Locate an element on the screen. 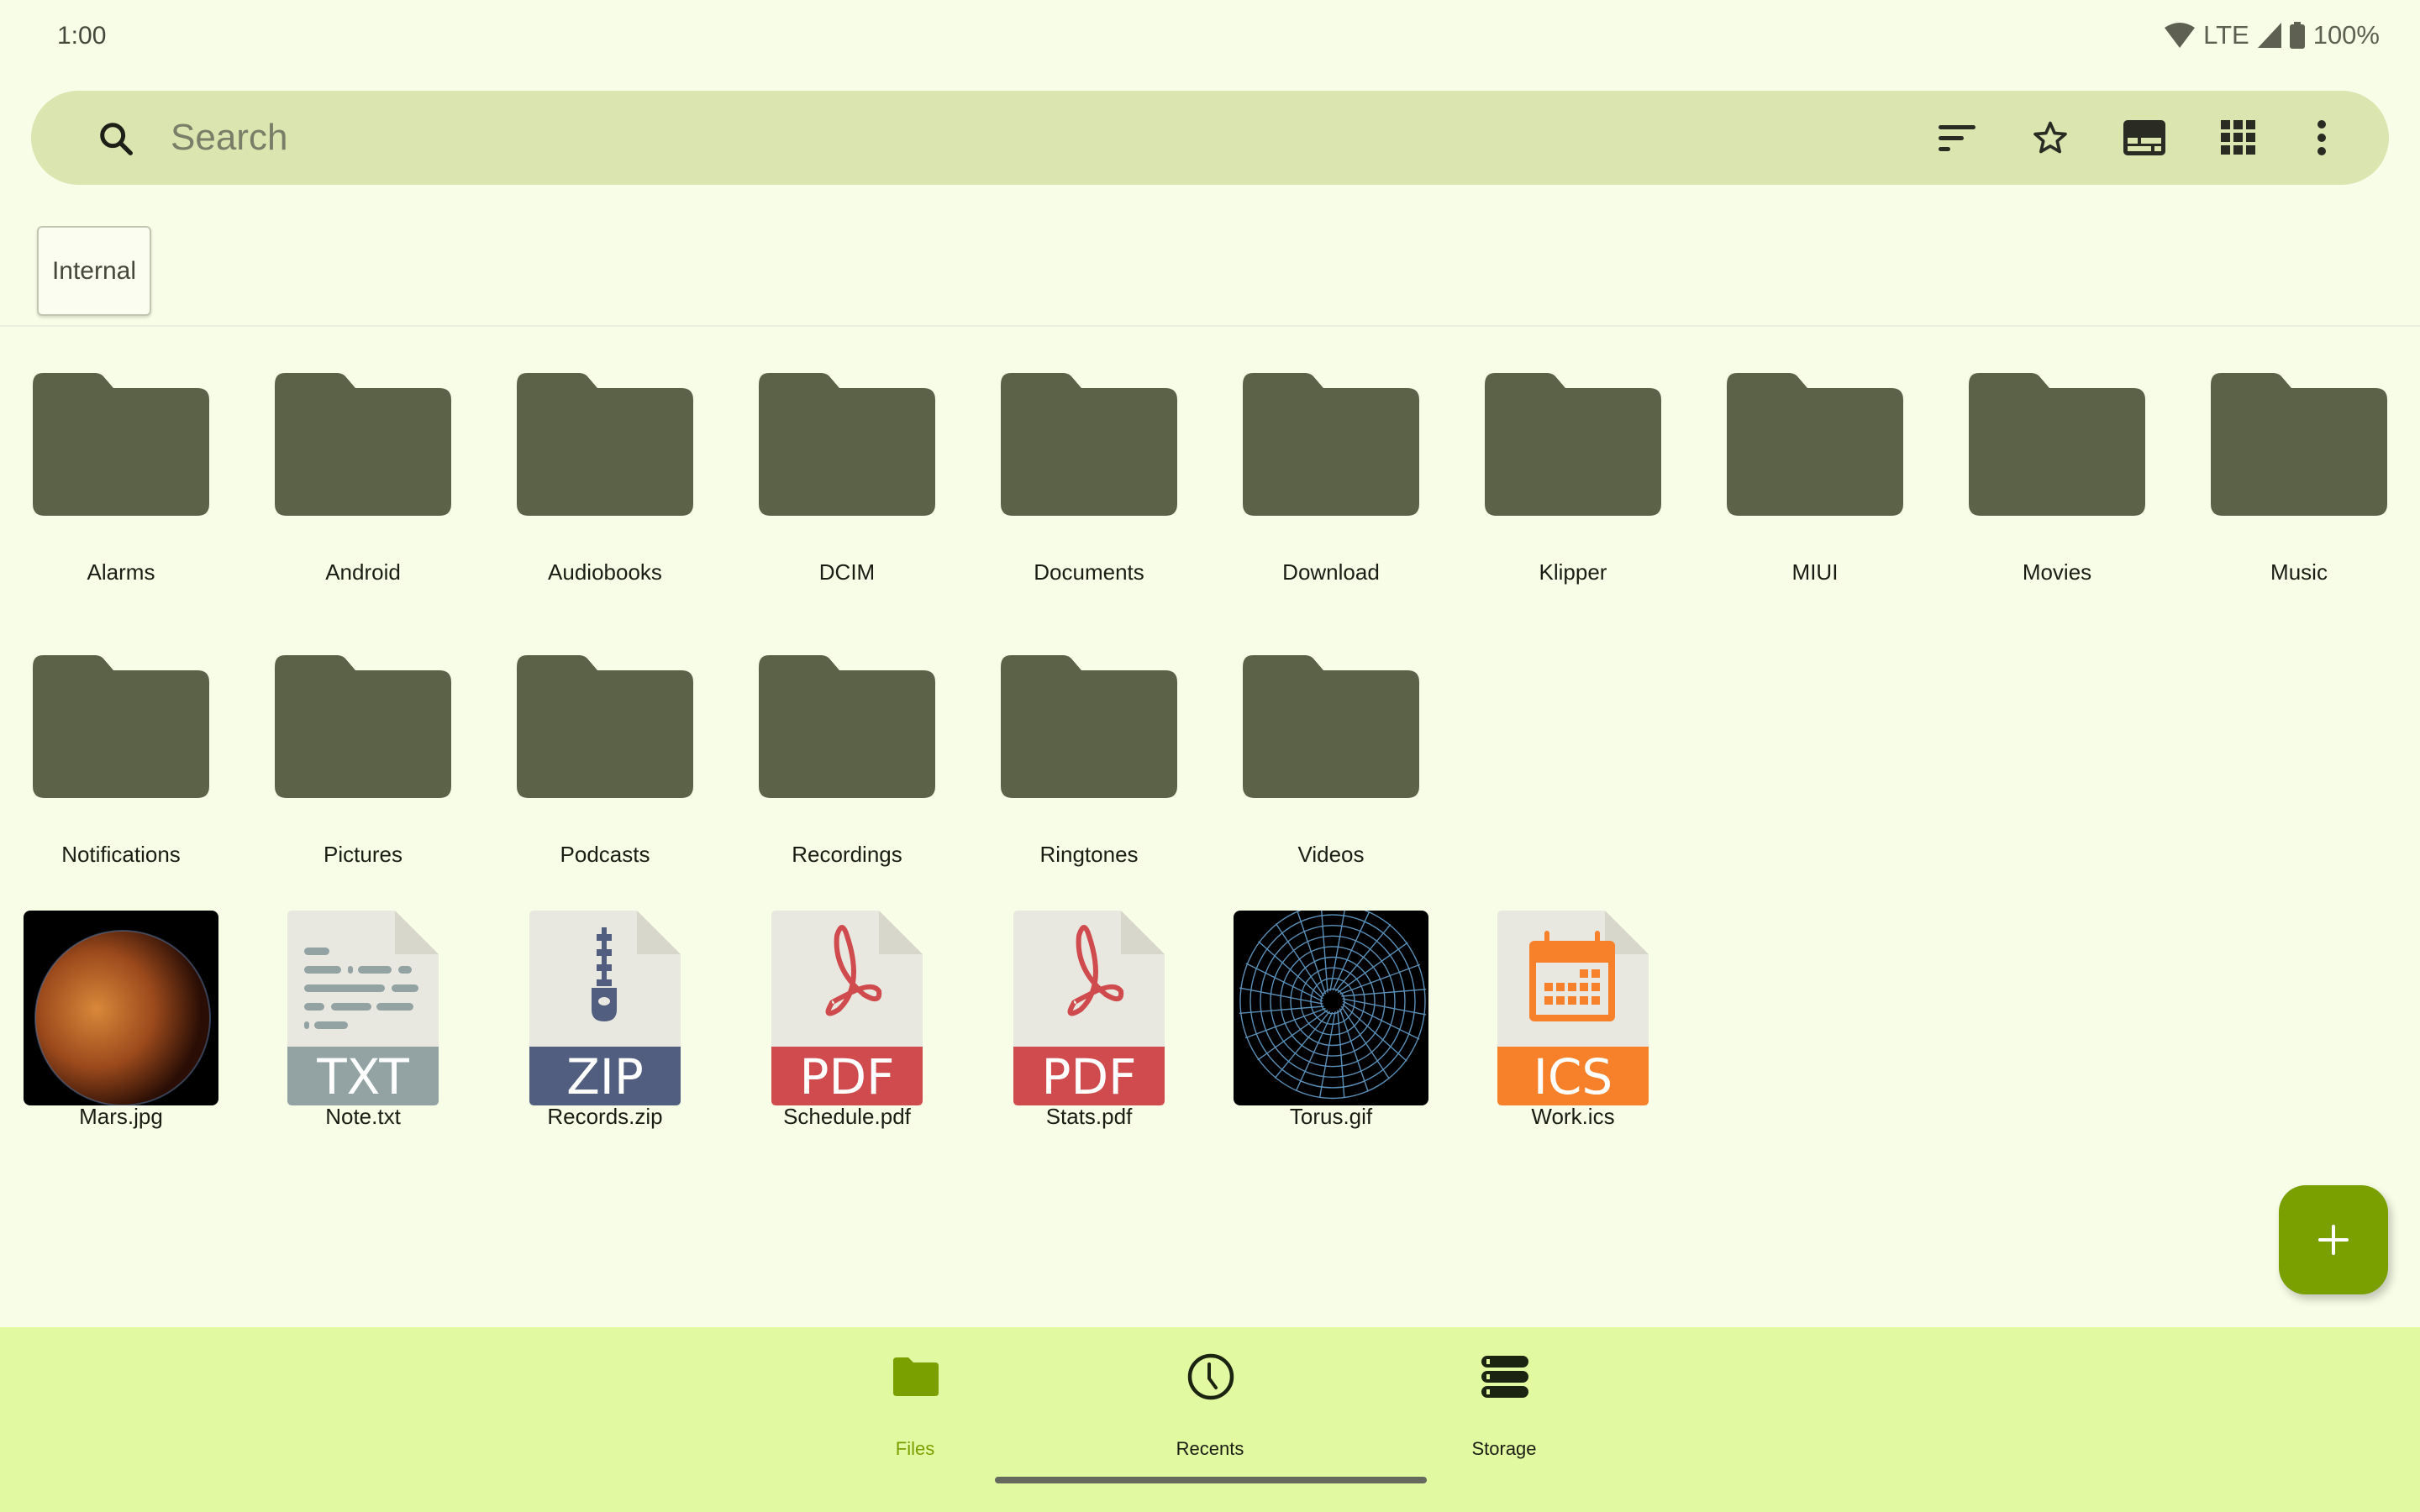  nav-label-files: Files is located at coordinates (915, 1448).